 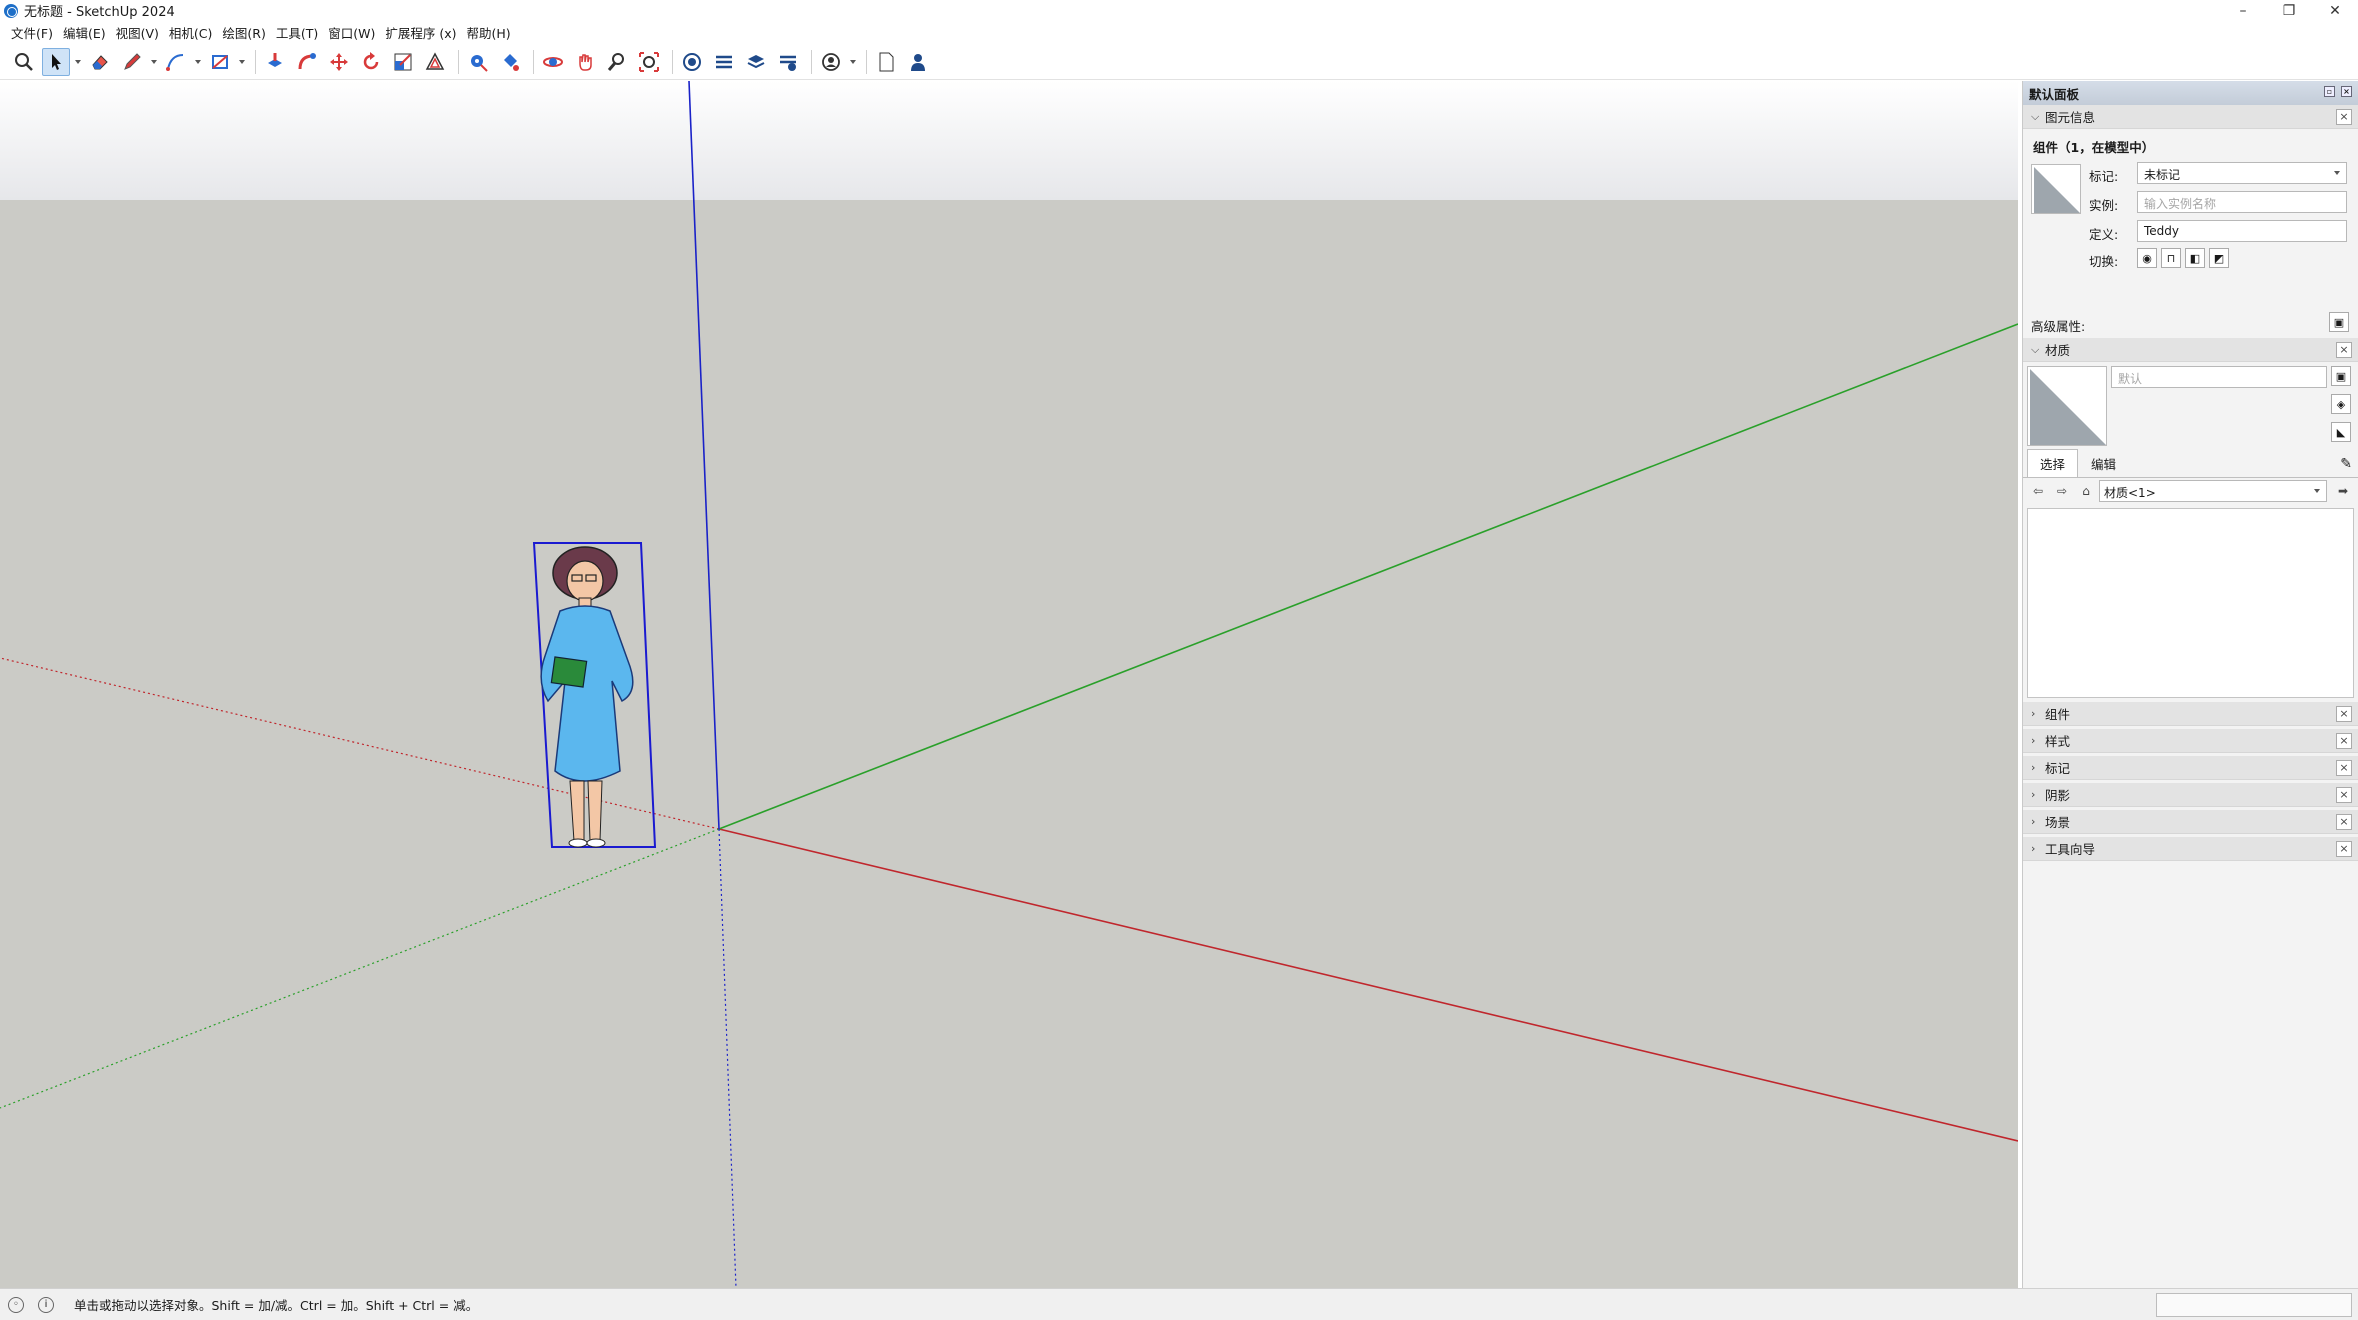 What do you see at coordinates (2242, 231) in the screenshot?
I see `definition-input: Teddy` at bounding box center [2242, 231].